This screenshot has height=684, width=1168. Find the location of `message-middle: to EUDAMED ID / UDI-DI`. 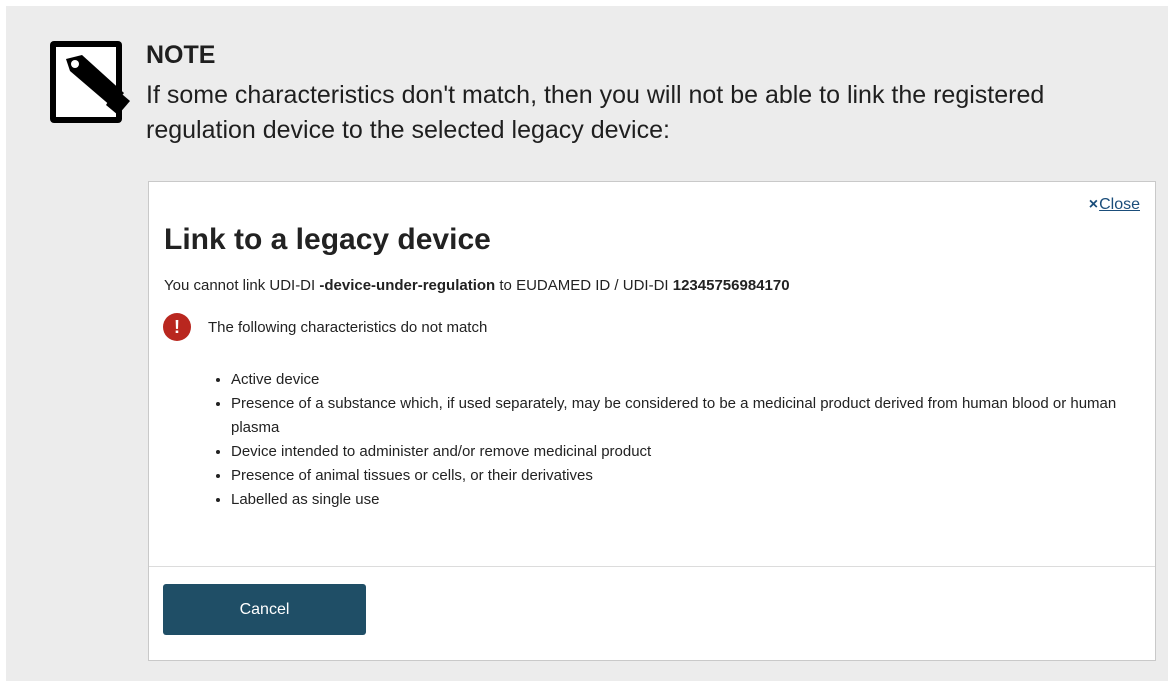

message-middle: to EUDAMED ID / UDI-DI is located at coordinates (584, 285).